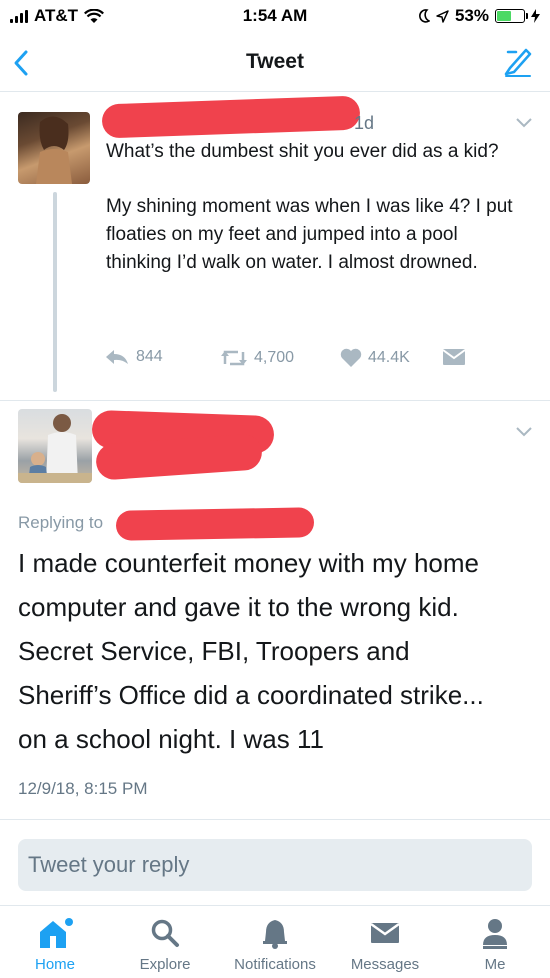 The image size is (550, 978). What do you see at coordinates (55, 292) in the screenshot?
I see `thread-line` at bounding box center [55, 292].